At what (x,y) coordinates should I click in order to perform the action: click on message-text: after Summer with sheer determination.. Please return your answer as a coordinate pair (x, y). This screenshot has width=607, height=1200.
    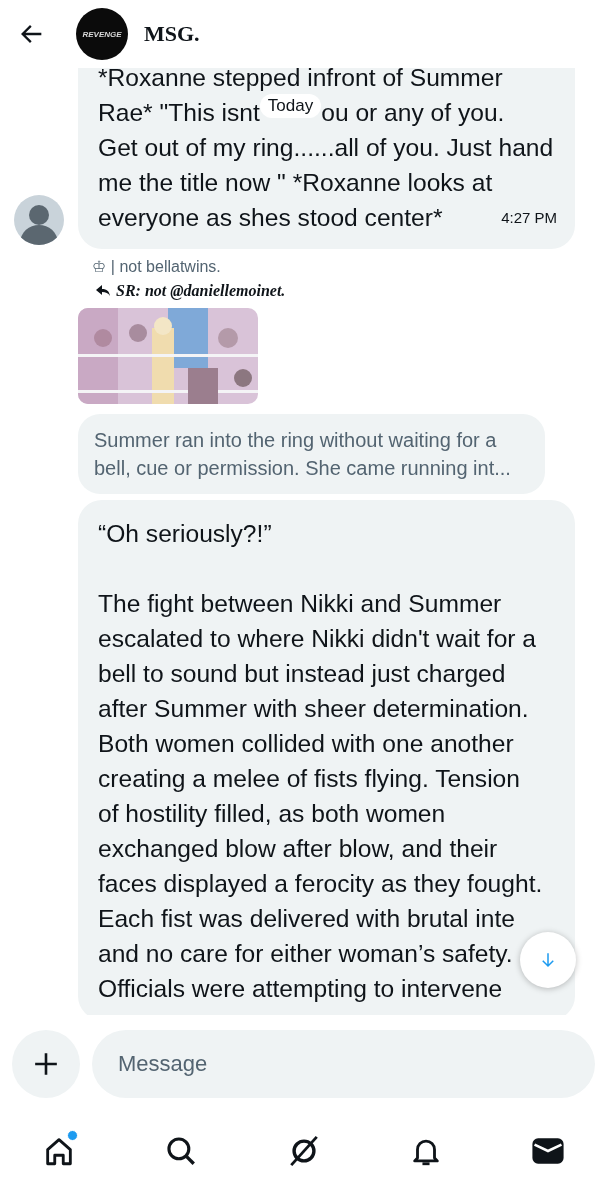
    Looking at the image, I should click on (313, 709).